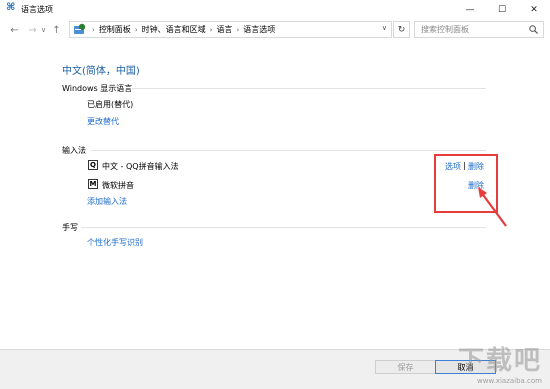 The height and width of the screenshot is (389, 550). I want to click on up-button: ↑, so click(56, 30).